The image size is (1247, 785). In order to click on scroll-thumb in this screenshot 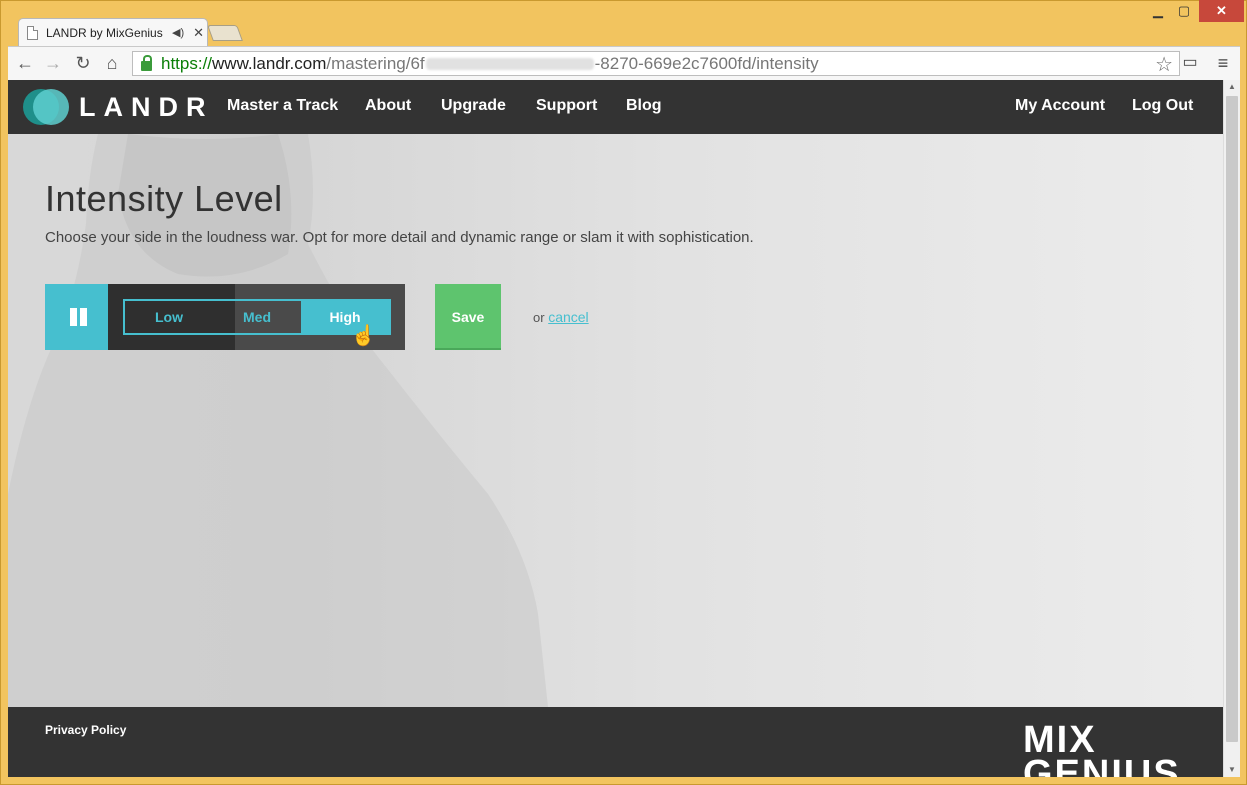, I will do `click(1232, 419)`.